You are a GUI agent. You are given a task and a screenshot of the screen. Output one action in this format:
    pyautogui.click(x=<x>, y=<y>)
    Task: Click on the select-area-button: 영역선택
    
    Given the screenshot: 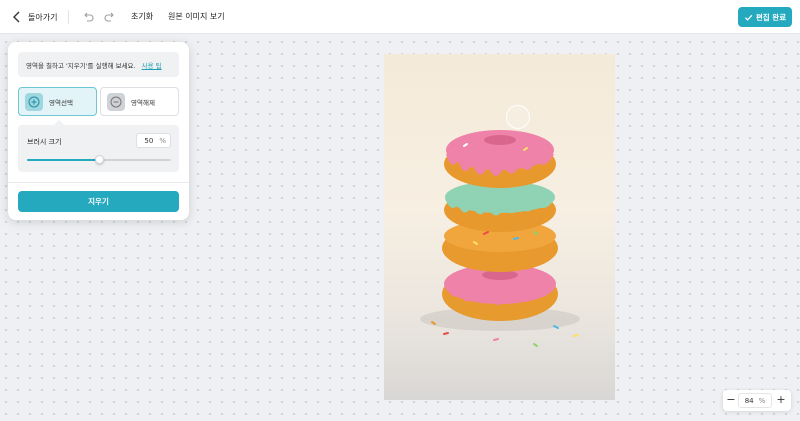 What is the action you would take?
    pyautogui.click(x=57, y=101)
    